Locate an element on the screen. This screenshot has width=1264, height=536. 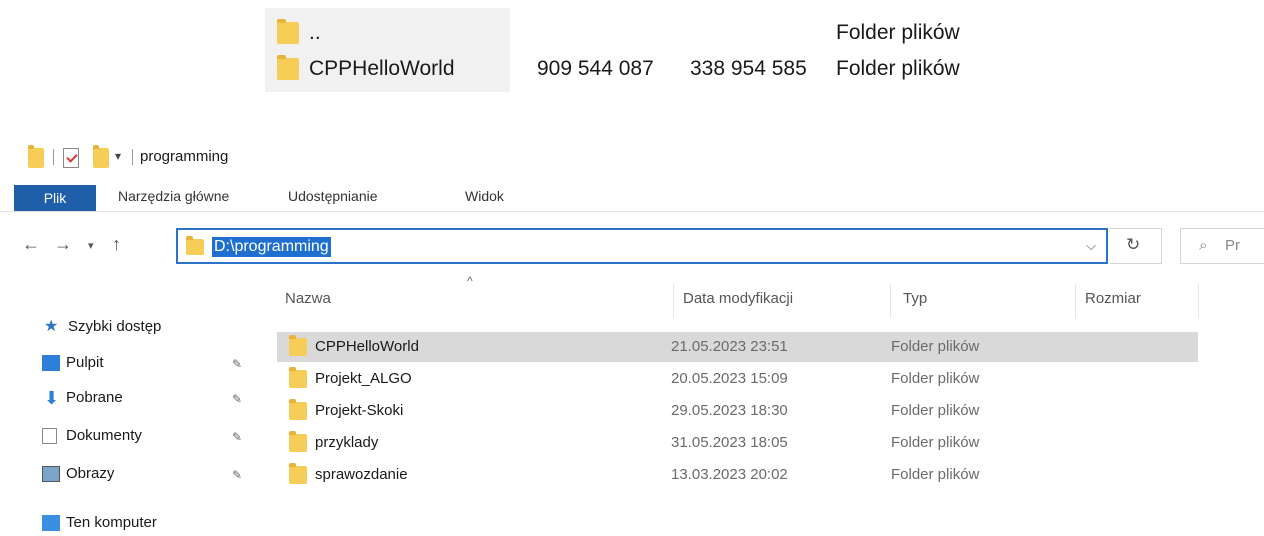
properties-icon is located at coordinates (71, 158).